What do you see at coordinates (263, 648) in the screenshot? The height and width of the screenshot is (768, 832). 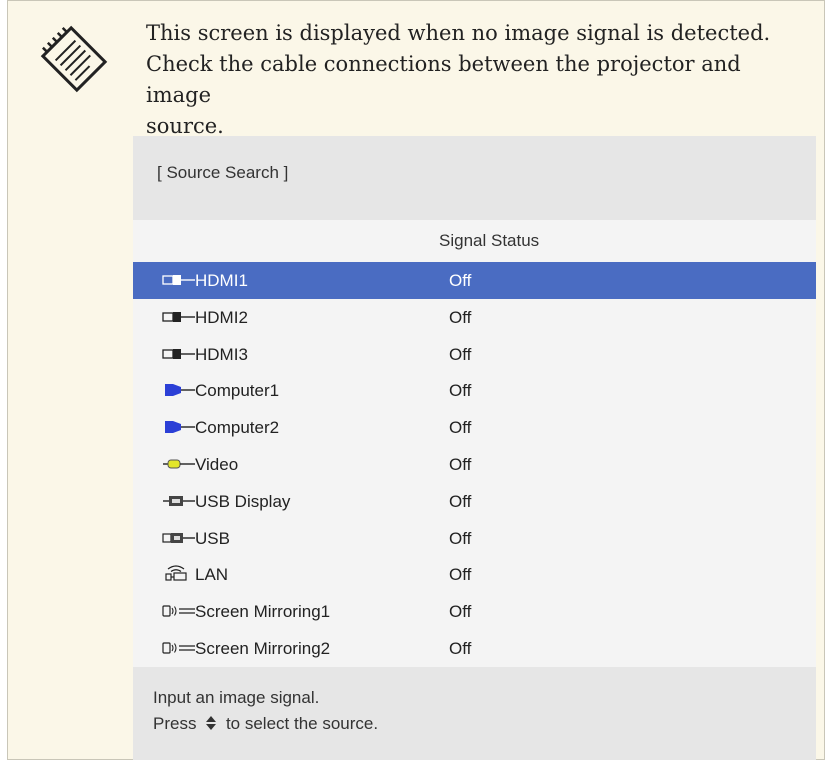 I see `source-name: Screen Mirroring2` at bounding box center [263, 648].